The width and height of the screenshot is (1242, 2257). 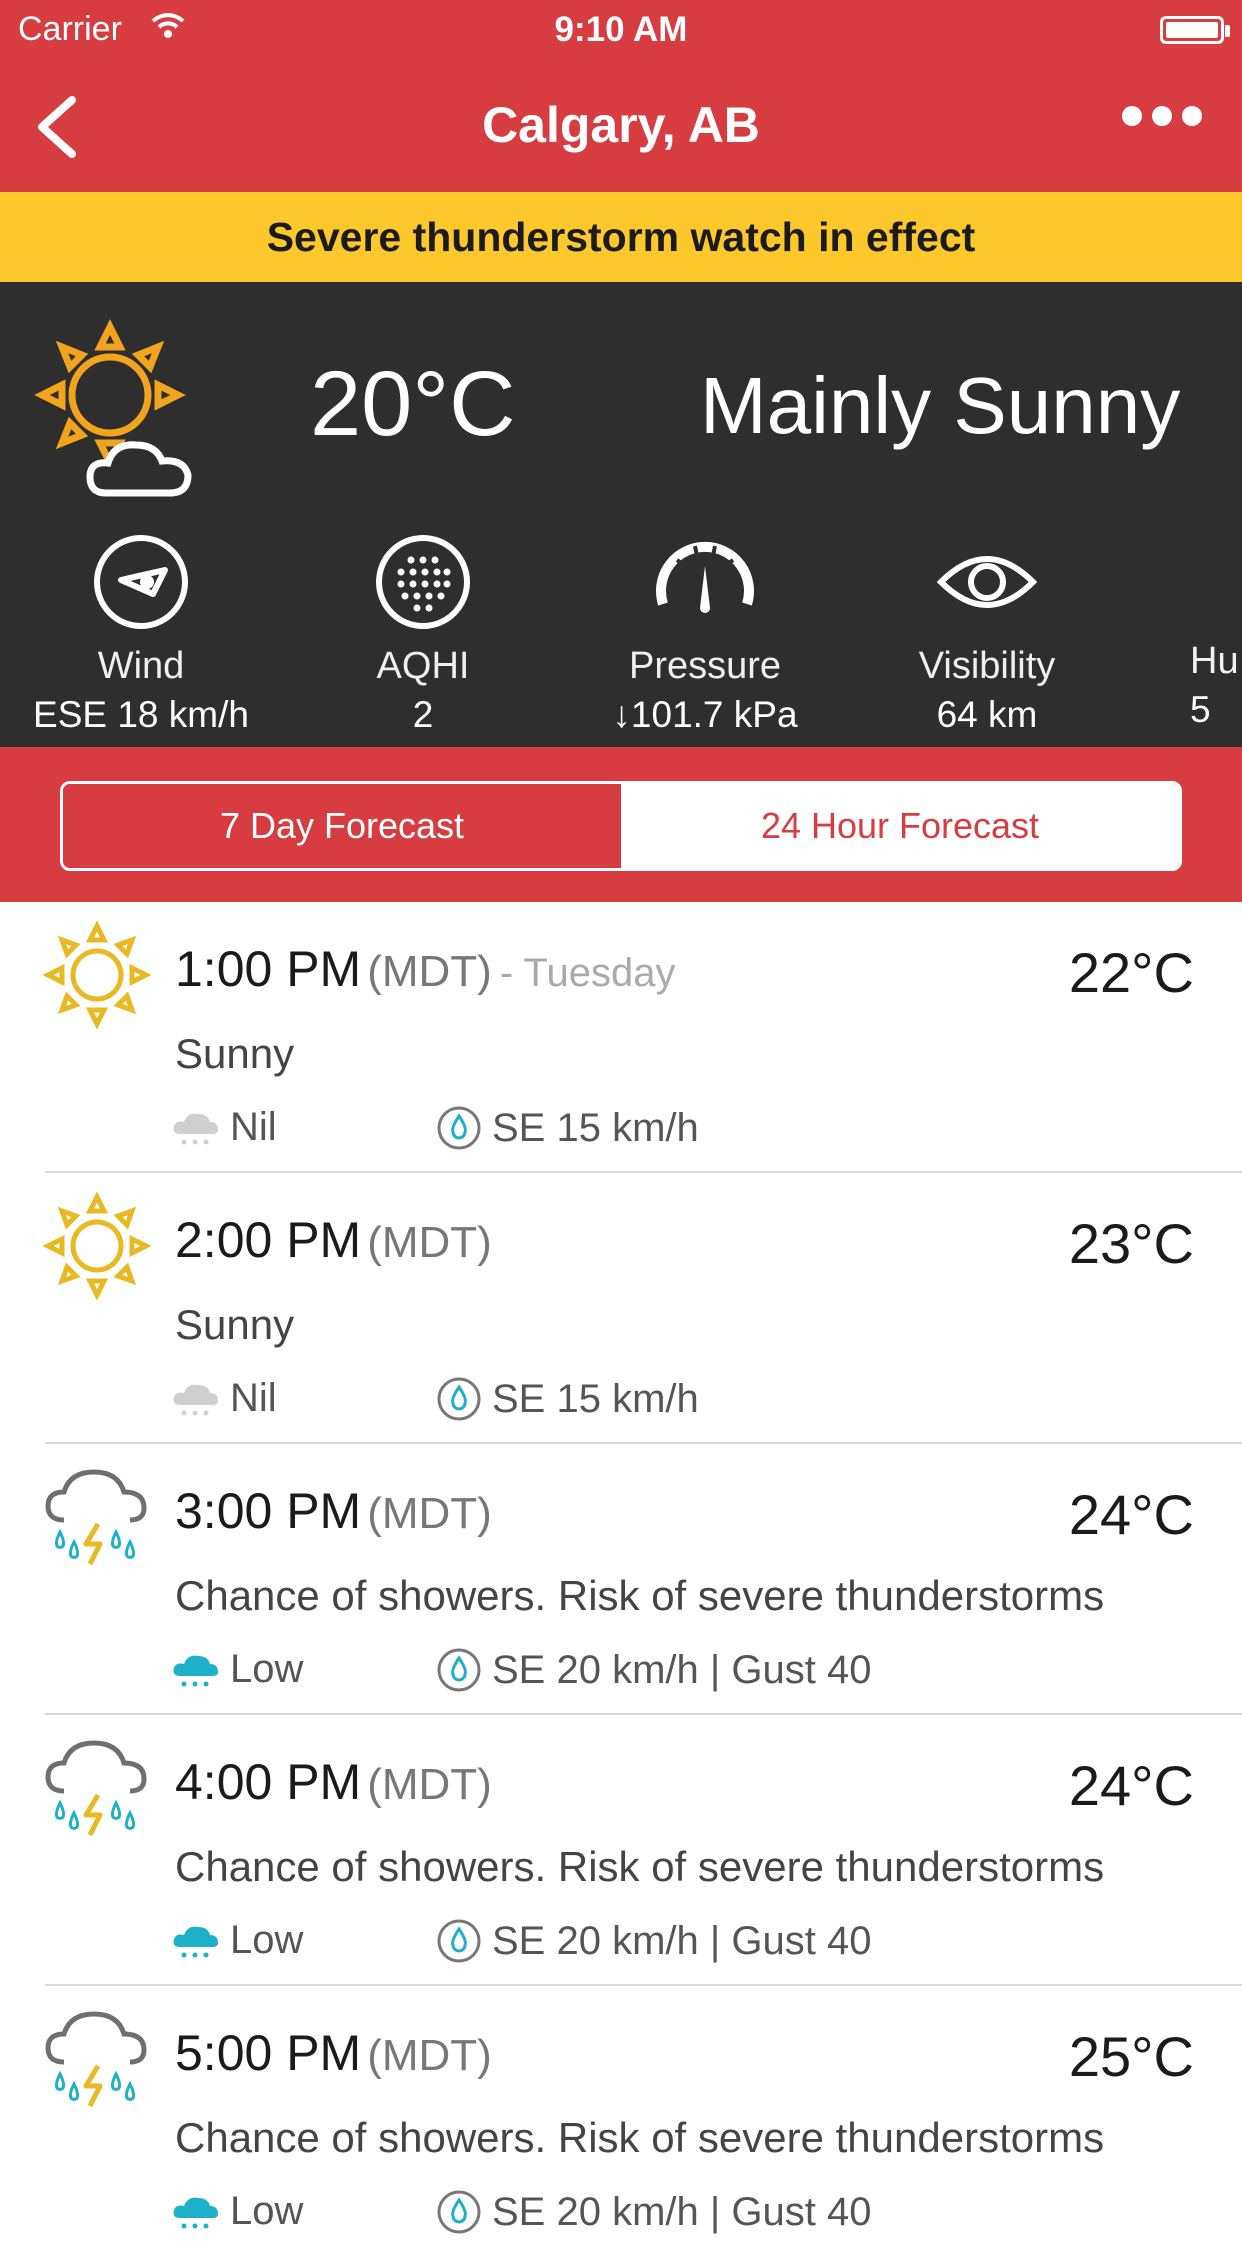 What do you see at coordinates (987, 634) in the screenshot?
I see `metric-visibility: Visibility 64 km` at bounding box center [987, 634].